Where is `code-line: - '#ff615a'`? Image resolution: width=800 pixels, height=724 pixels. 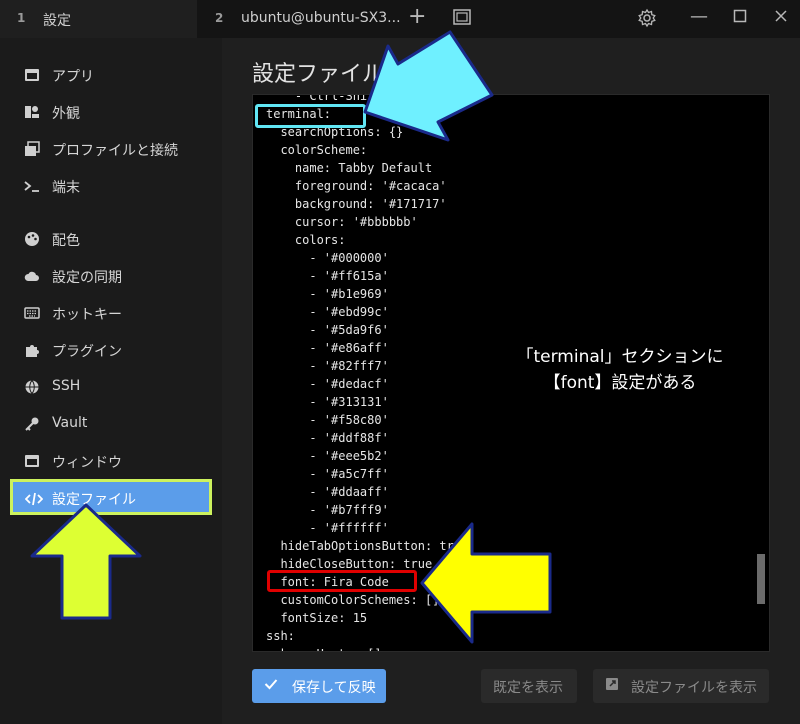
code-line: - '#ff615a' is located at coordinates (327, 276).